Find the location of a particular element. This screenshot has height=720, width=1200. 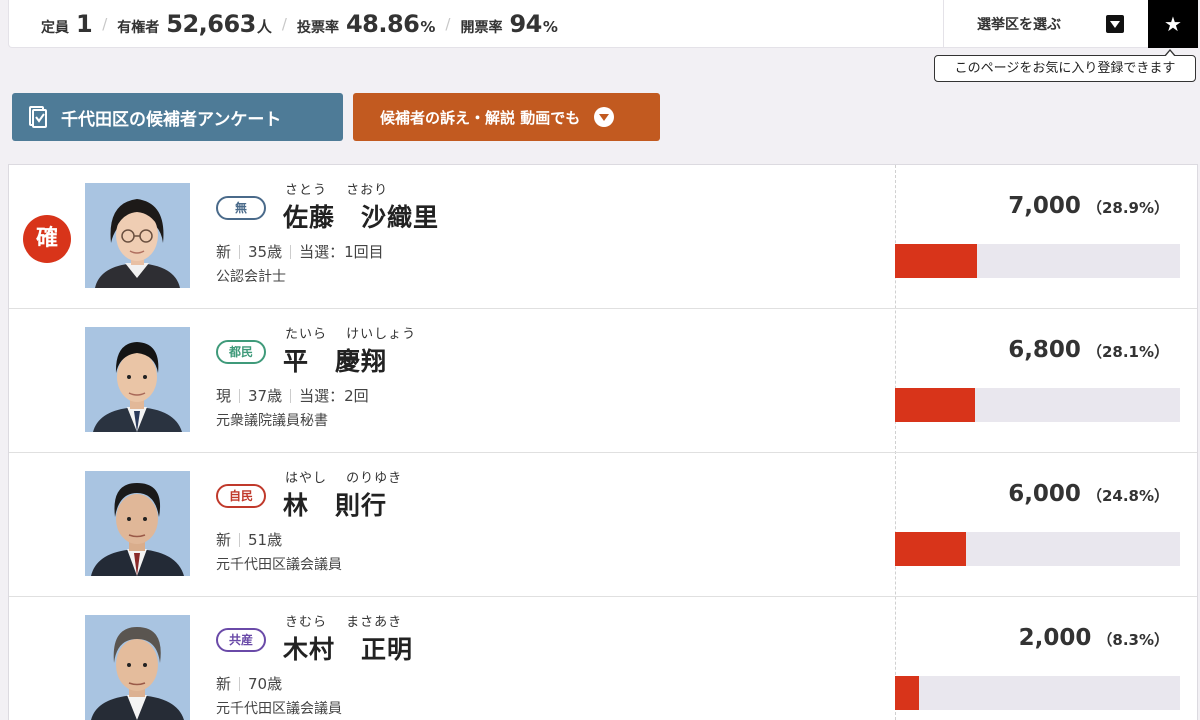

counted-unit: % is located at coordinates (550, 27).